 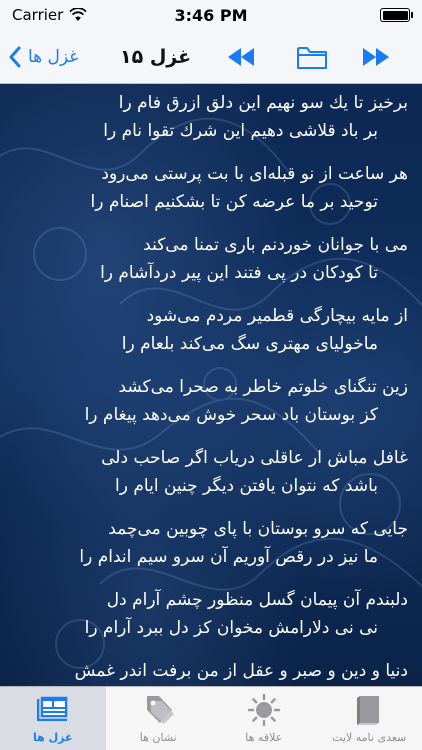 I want to click on verse-second-line: باشد که نتوان یافتن دیگر چنین ایام را, so click(x=246, y=486).